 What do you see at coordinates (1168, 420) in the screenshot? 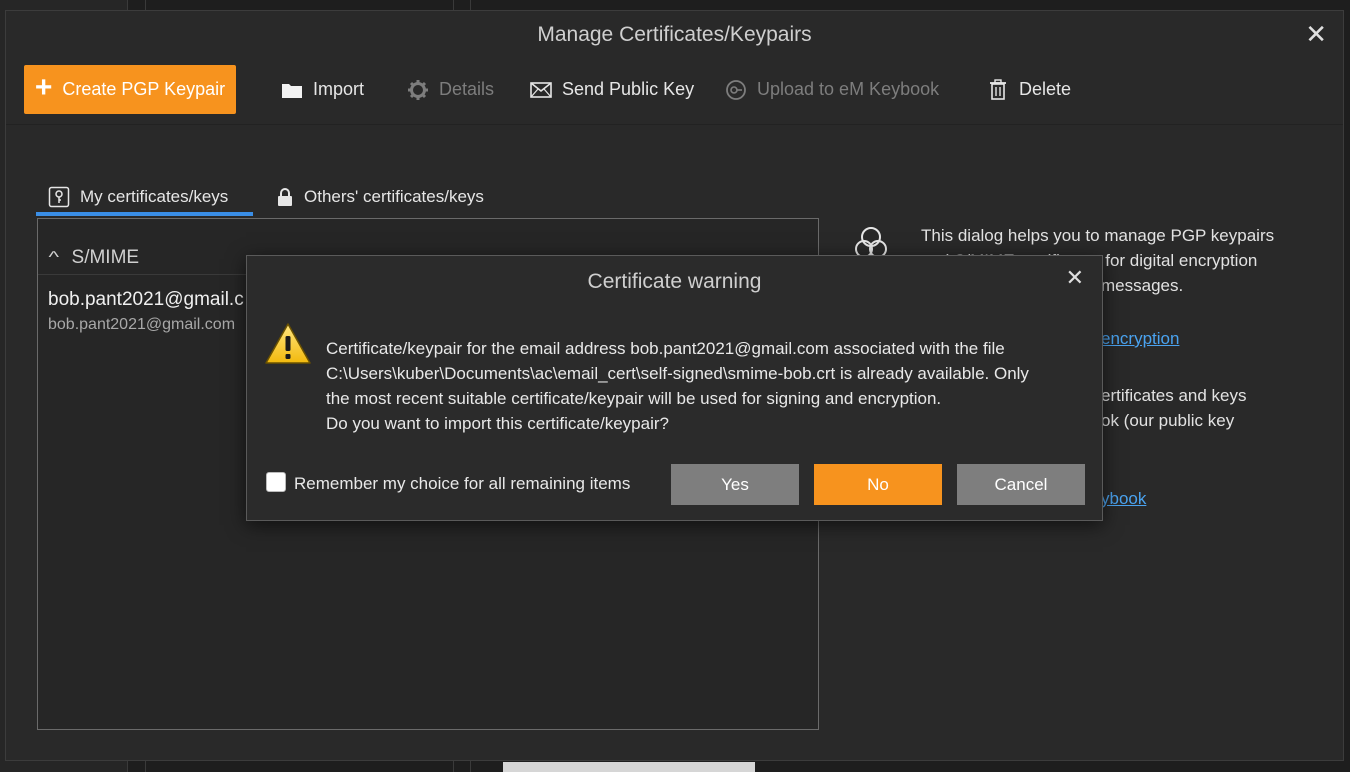
I see `info-text-line: ok (our public key` at bounding box center [1168, 420].